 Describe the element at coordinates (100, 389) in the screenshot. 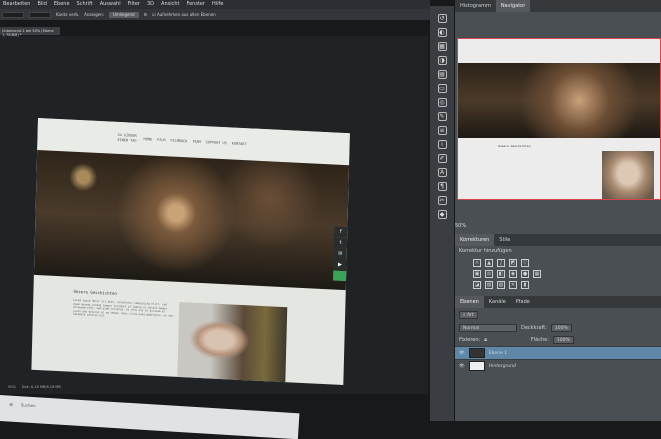

I see `status-bar: 50% Dok: 6,18 MB/6,18 MB` at that location.